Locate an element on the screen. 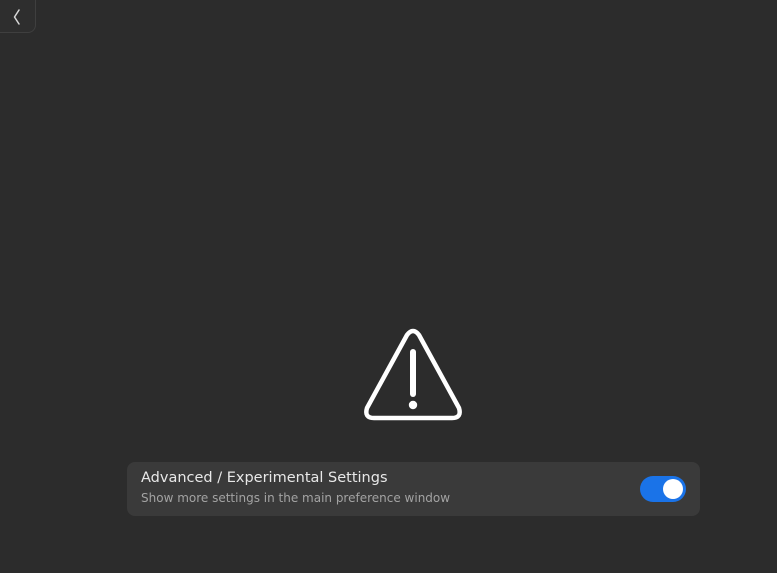  toggle-knob is located at coordinates (673, 489).